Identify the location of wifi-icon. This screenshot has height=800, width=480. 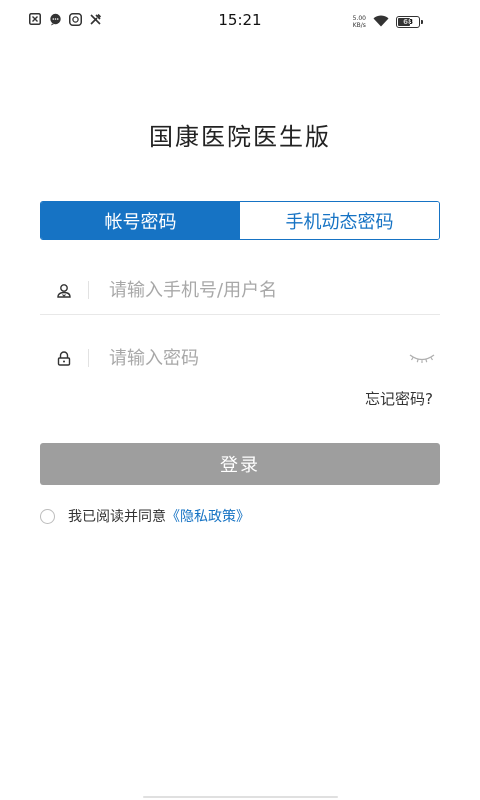
(381, 21).